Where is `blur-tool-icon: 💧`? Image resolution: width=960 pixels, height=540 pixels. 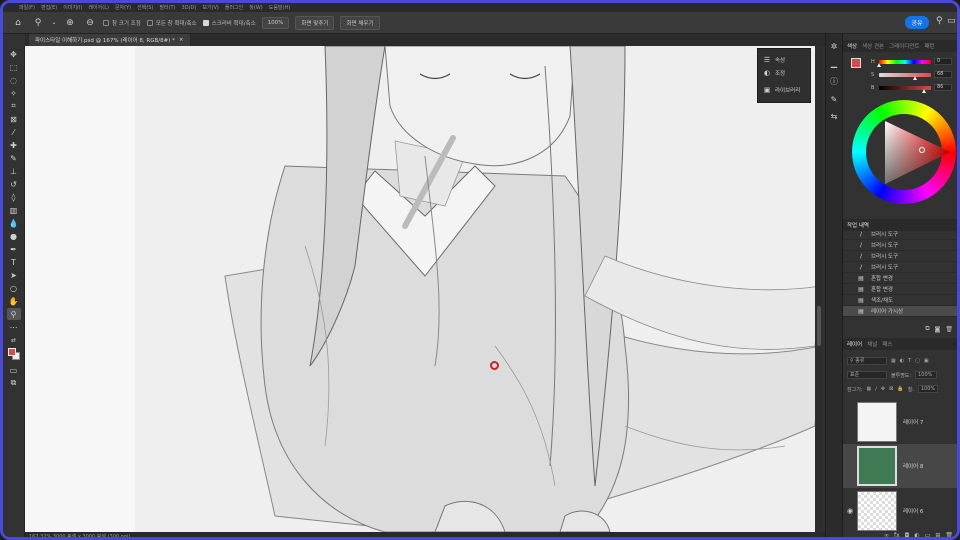
blur-tool-icon: 💧 is located at coordinates (14, 223).